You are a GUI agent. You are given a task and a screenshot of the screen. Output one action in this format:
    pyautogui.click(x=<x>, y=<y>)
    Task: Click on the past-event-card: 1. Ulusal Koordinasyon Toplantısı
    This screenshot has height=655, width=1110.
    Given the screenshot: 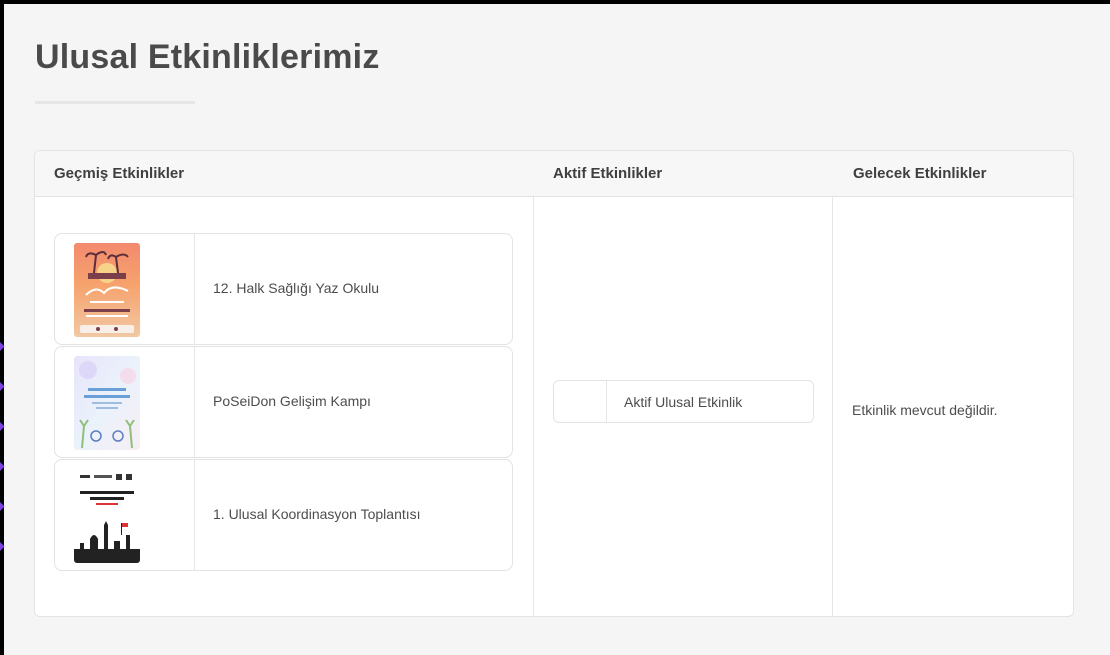 What is the action you would take?
    pyautogui.click(x=283, y=515)
    